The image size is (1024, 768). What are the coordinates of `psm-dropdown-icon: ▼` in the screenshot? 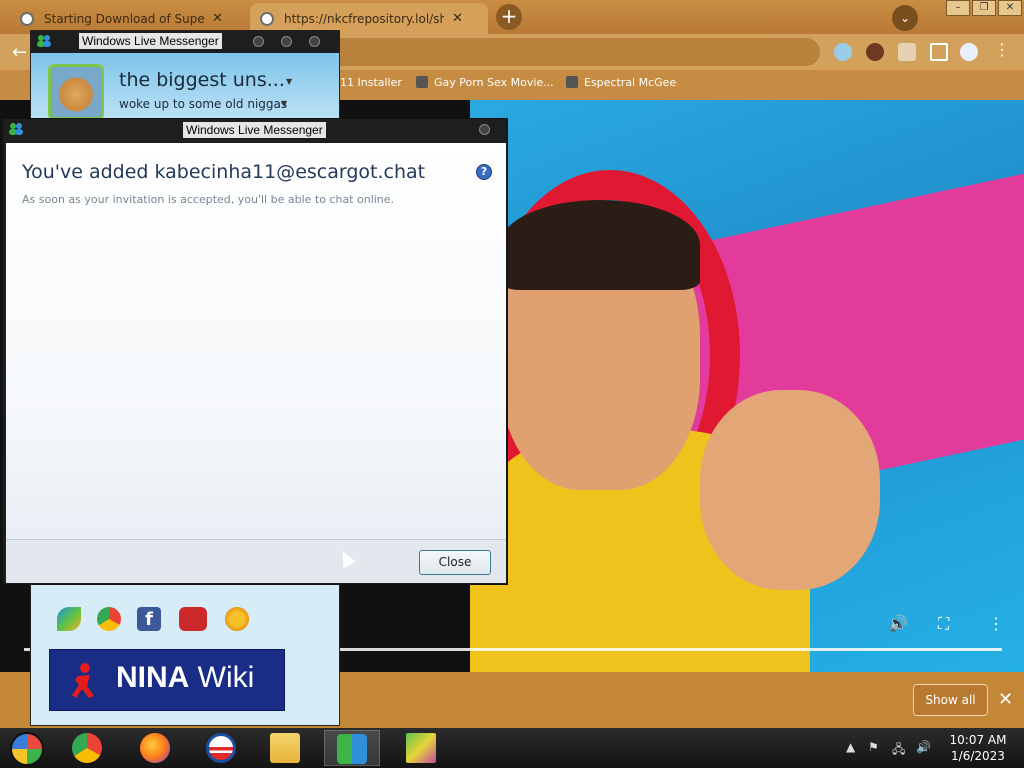 It's located at (284, 103).